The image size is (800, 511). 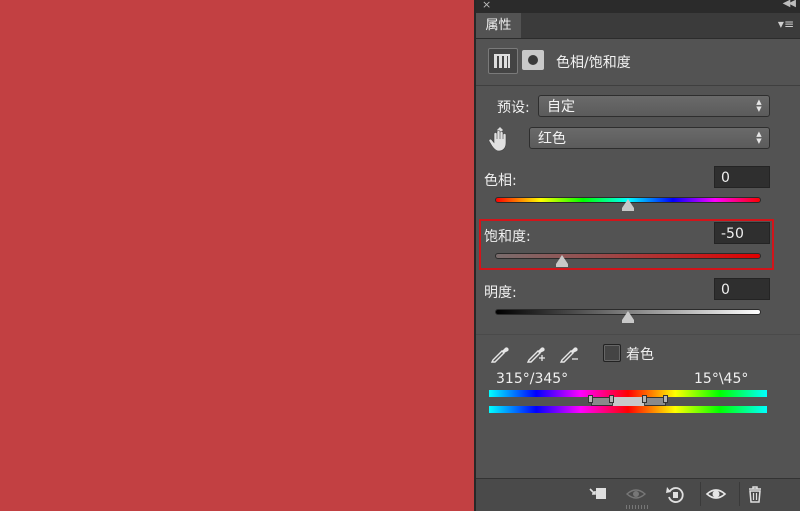 I want to click on clip-to-layer-icon, so click(x=598, y=494).